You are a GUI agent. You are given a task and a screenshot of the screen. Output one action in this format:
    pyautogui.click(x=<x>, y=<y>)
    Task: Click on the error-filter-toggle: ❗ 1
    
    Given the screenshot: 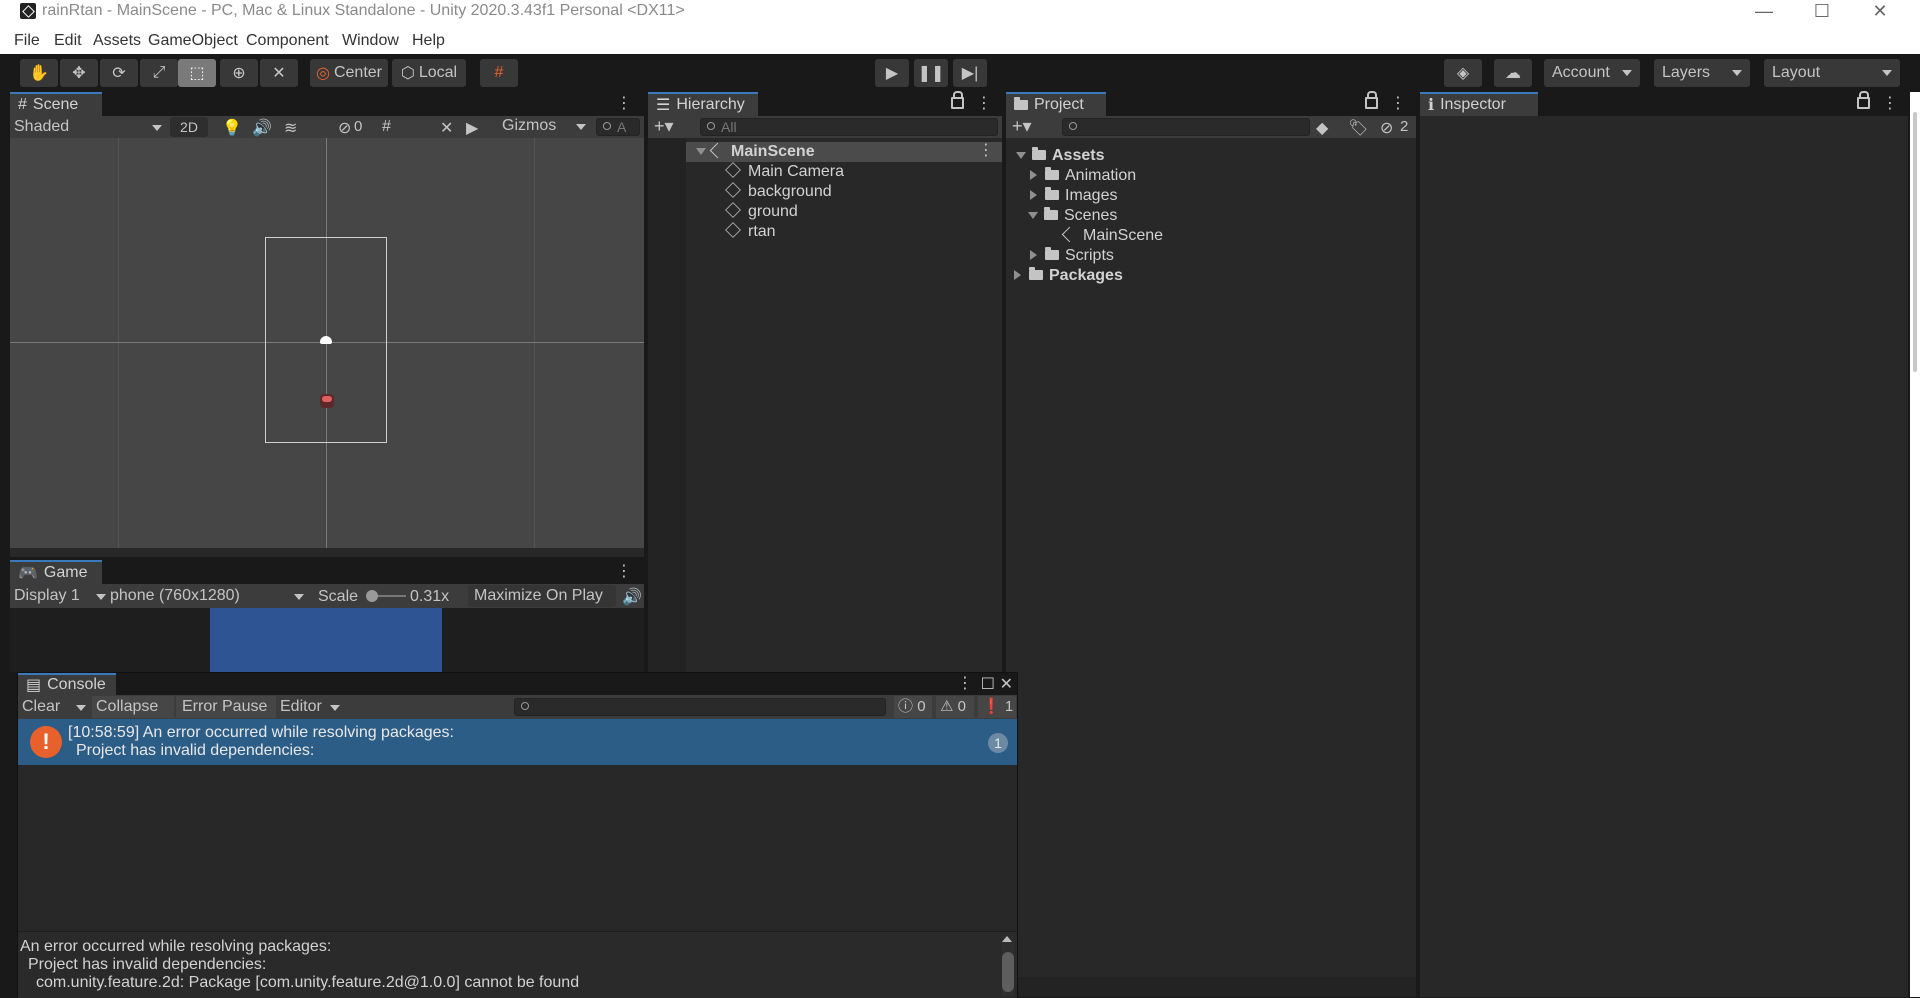 What is the action you would take?
    pyautogui.click(x=997, y=707)
    